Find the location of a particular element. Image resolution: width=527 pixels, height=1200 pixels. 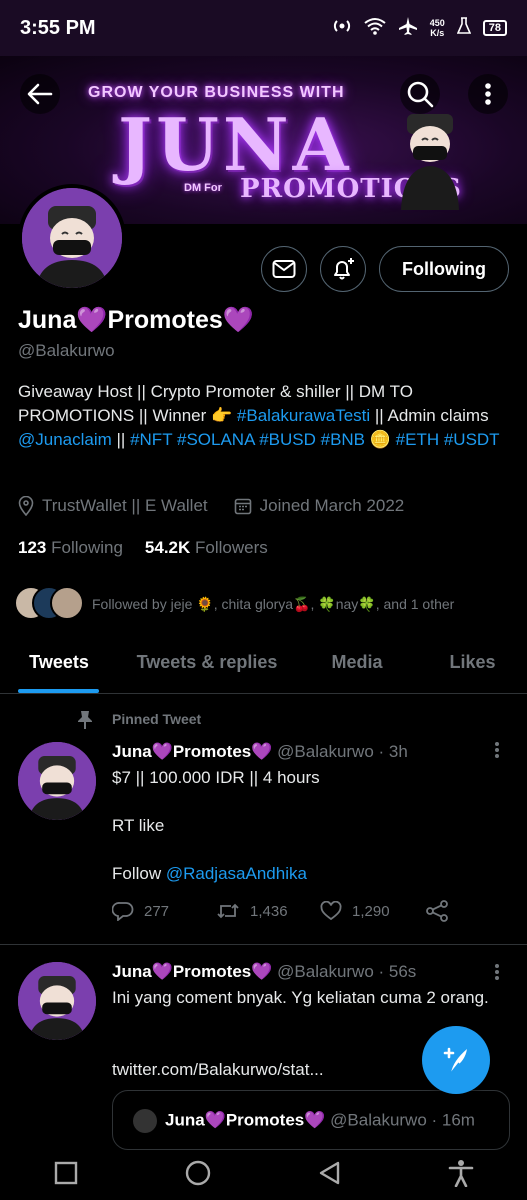

follower-avatar is located at coordinates (67, 603).